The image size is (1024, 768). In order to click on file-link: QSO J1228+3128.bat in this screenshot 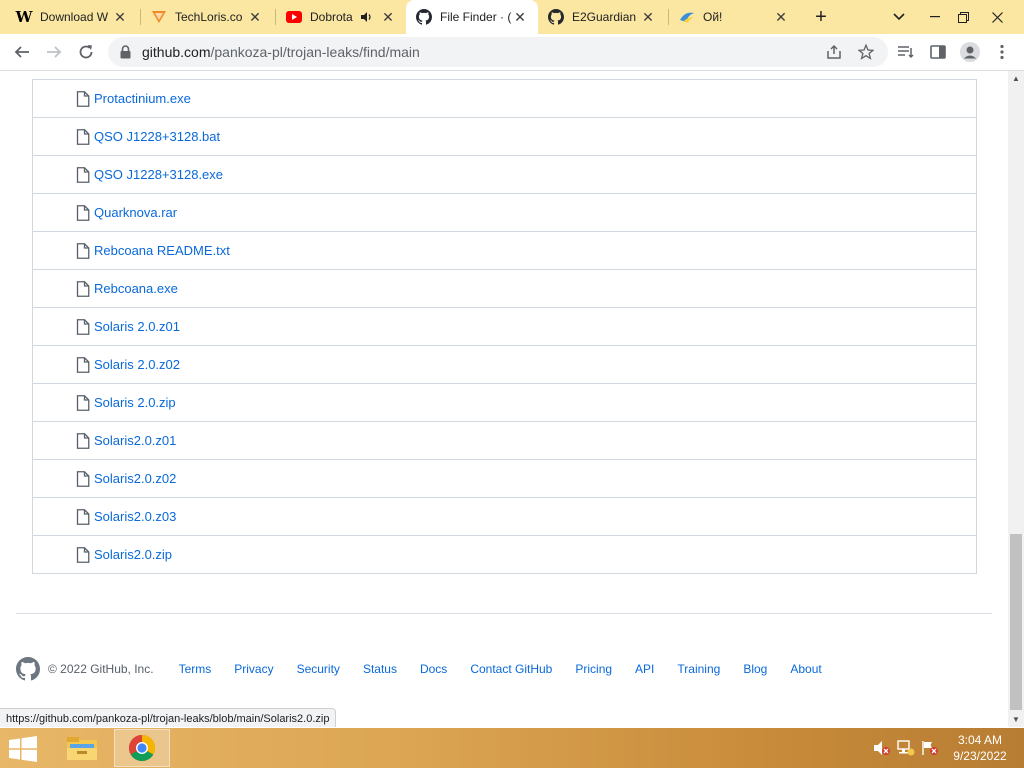, I will do `click(157, 136)`.